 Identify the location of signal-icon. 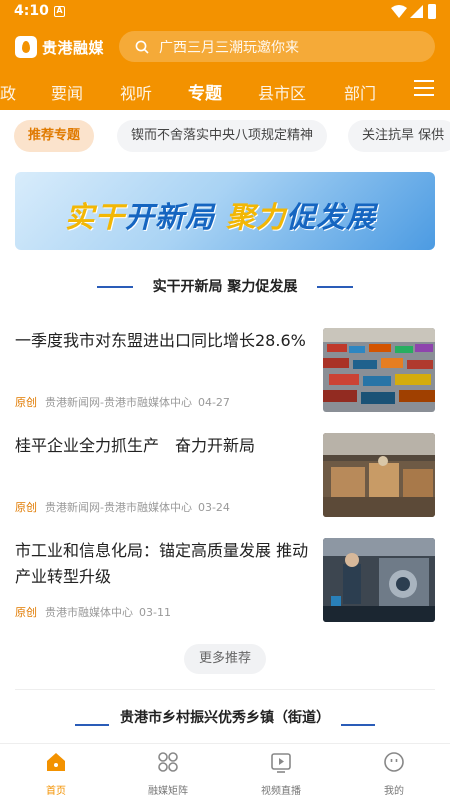
(416, 11).